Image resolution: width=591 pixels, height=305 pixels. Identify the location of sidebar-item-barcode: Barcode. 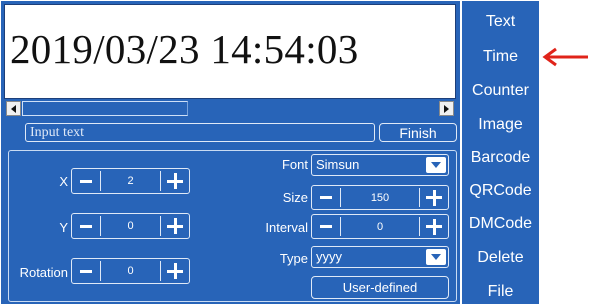
(500, 158).